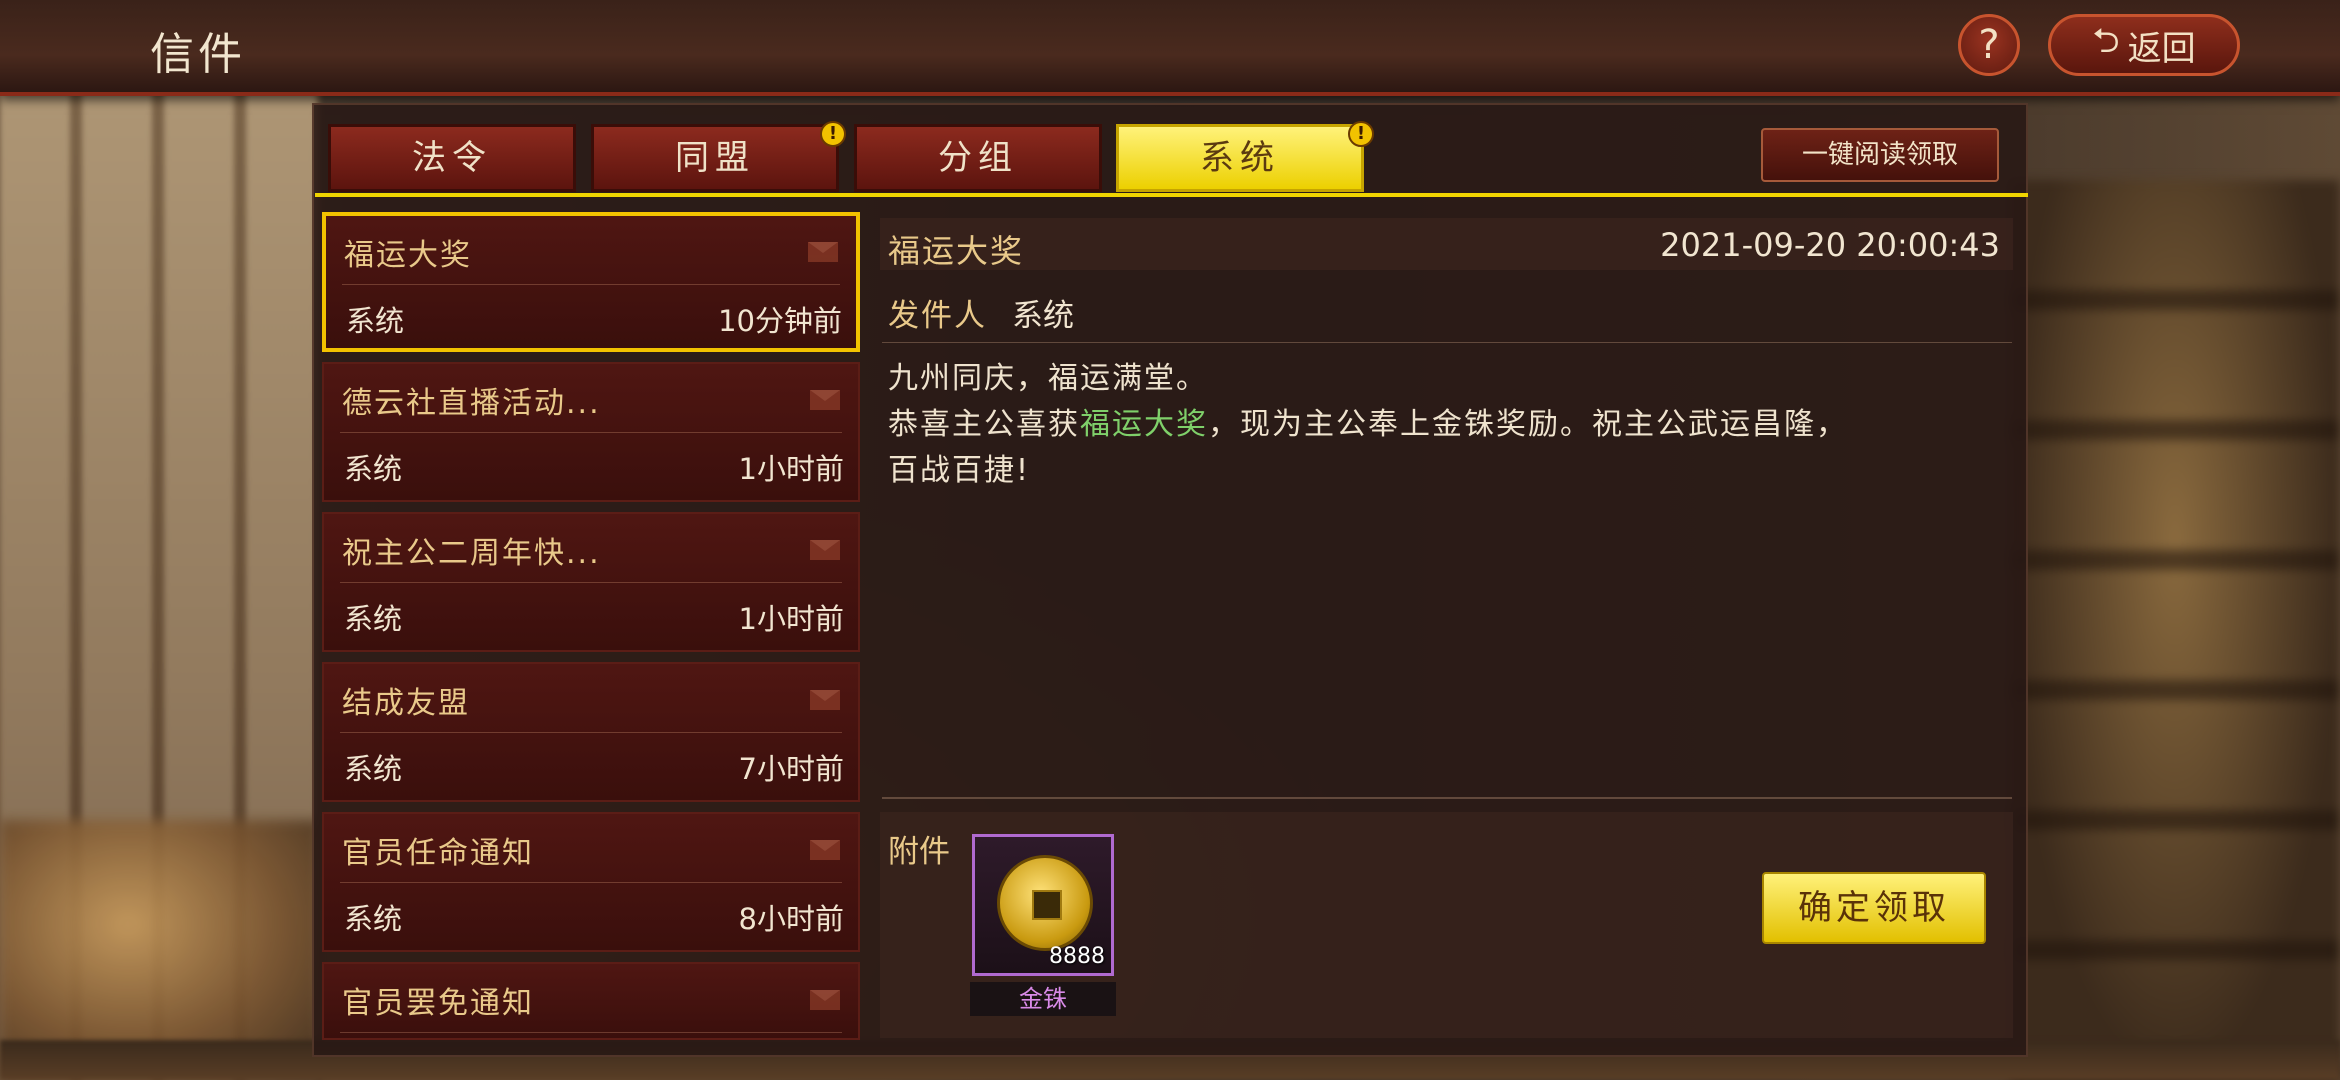 Image resolution: width=2340 pixels, height=1080 pixels. Describe the element at coordinates (937, 316) in the screenshot. I see `sender-label: 发件人` at that location.